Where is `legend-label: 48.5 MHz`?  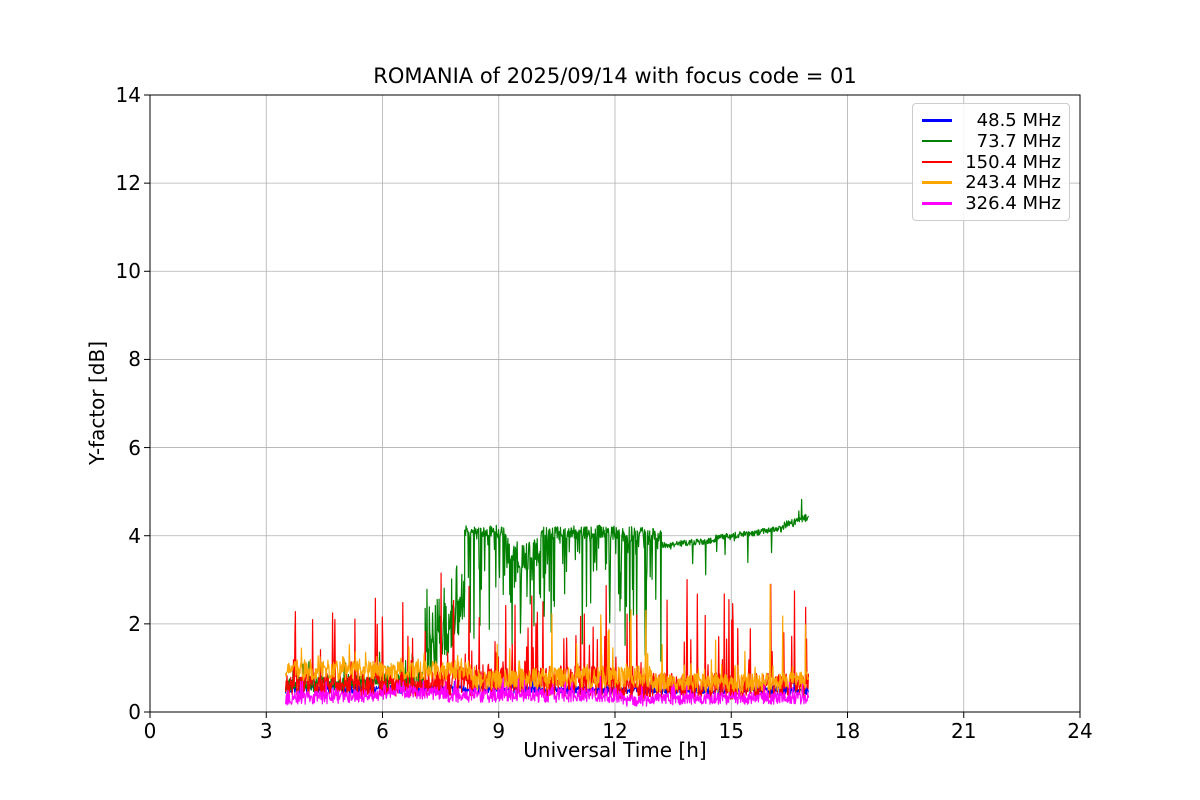
legend-label: 48.5 MHz is located at coordinates (1018, 120).